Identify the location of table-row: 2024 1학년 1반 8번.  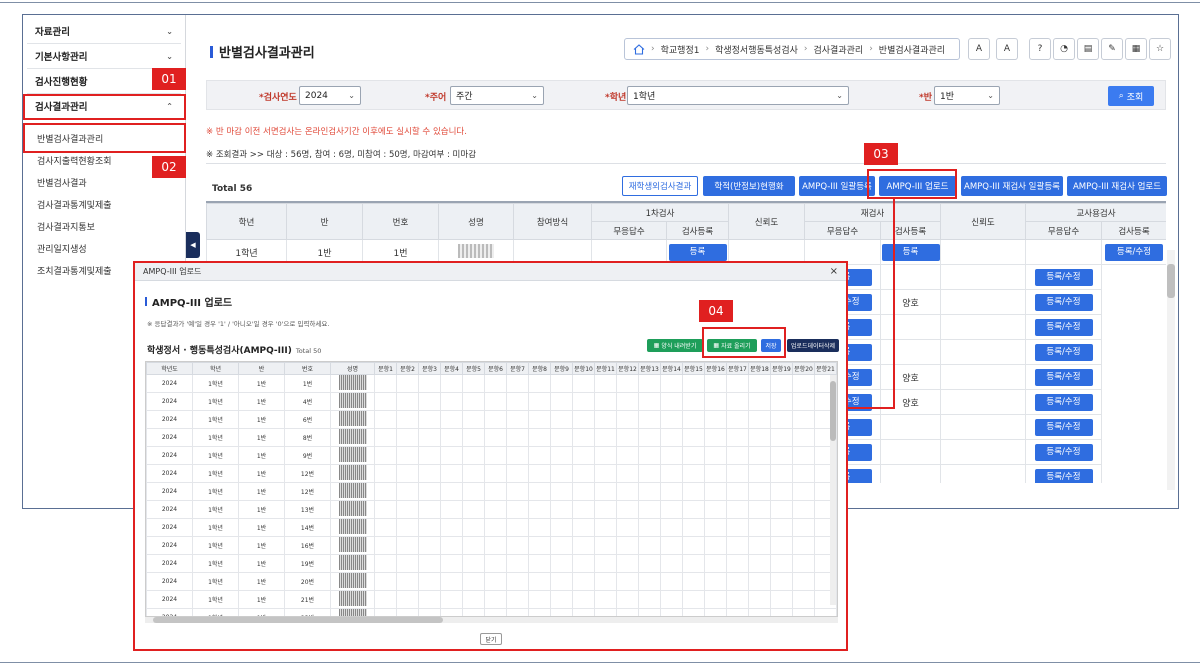
(491, 437).